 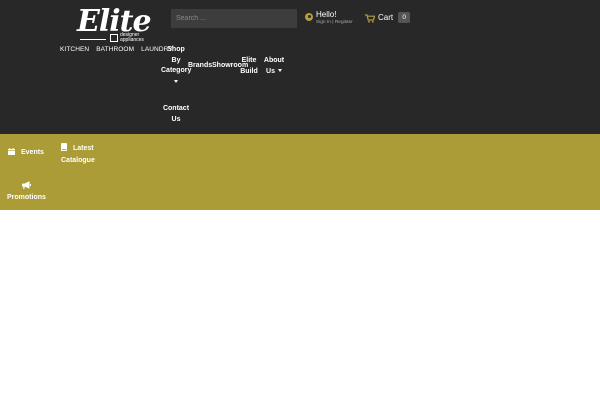 I want to click on subnav-promotions: Promotions, so click(x=26, y=192).